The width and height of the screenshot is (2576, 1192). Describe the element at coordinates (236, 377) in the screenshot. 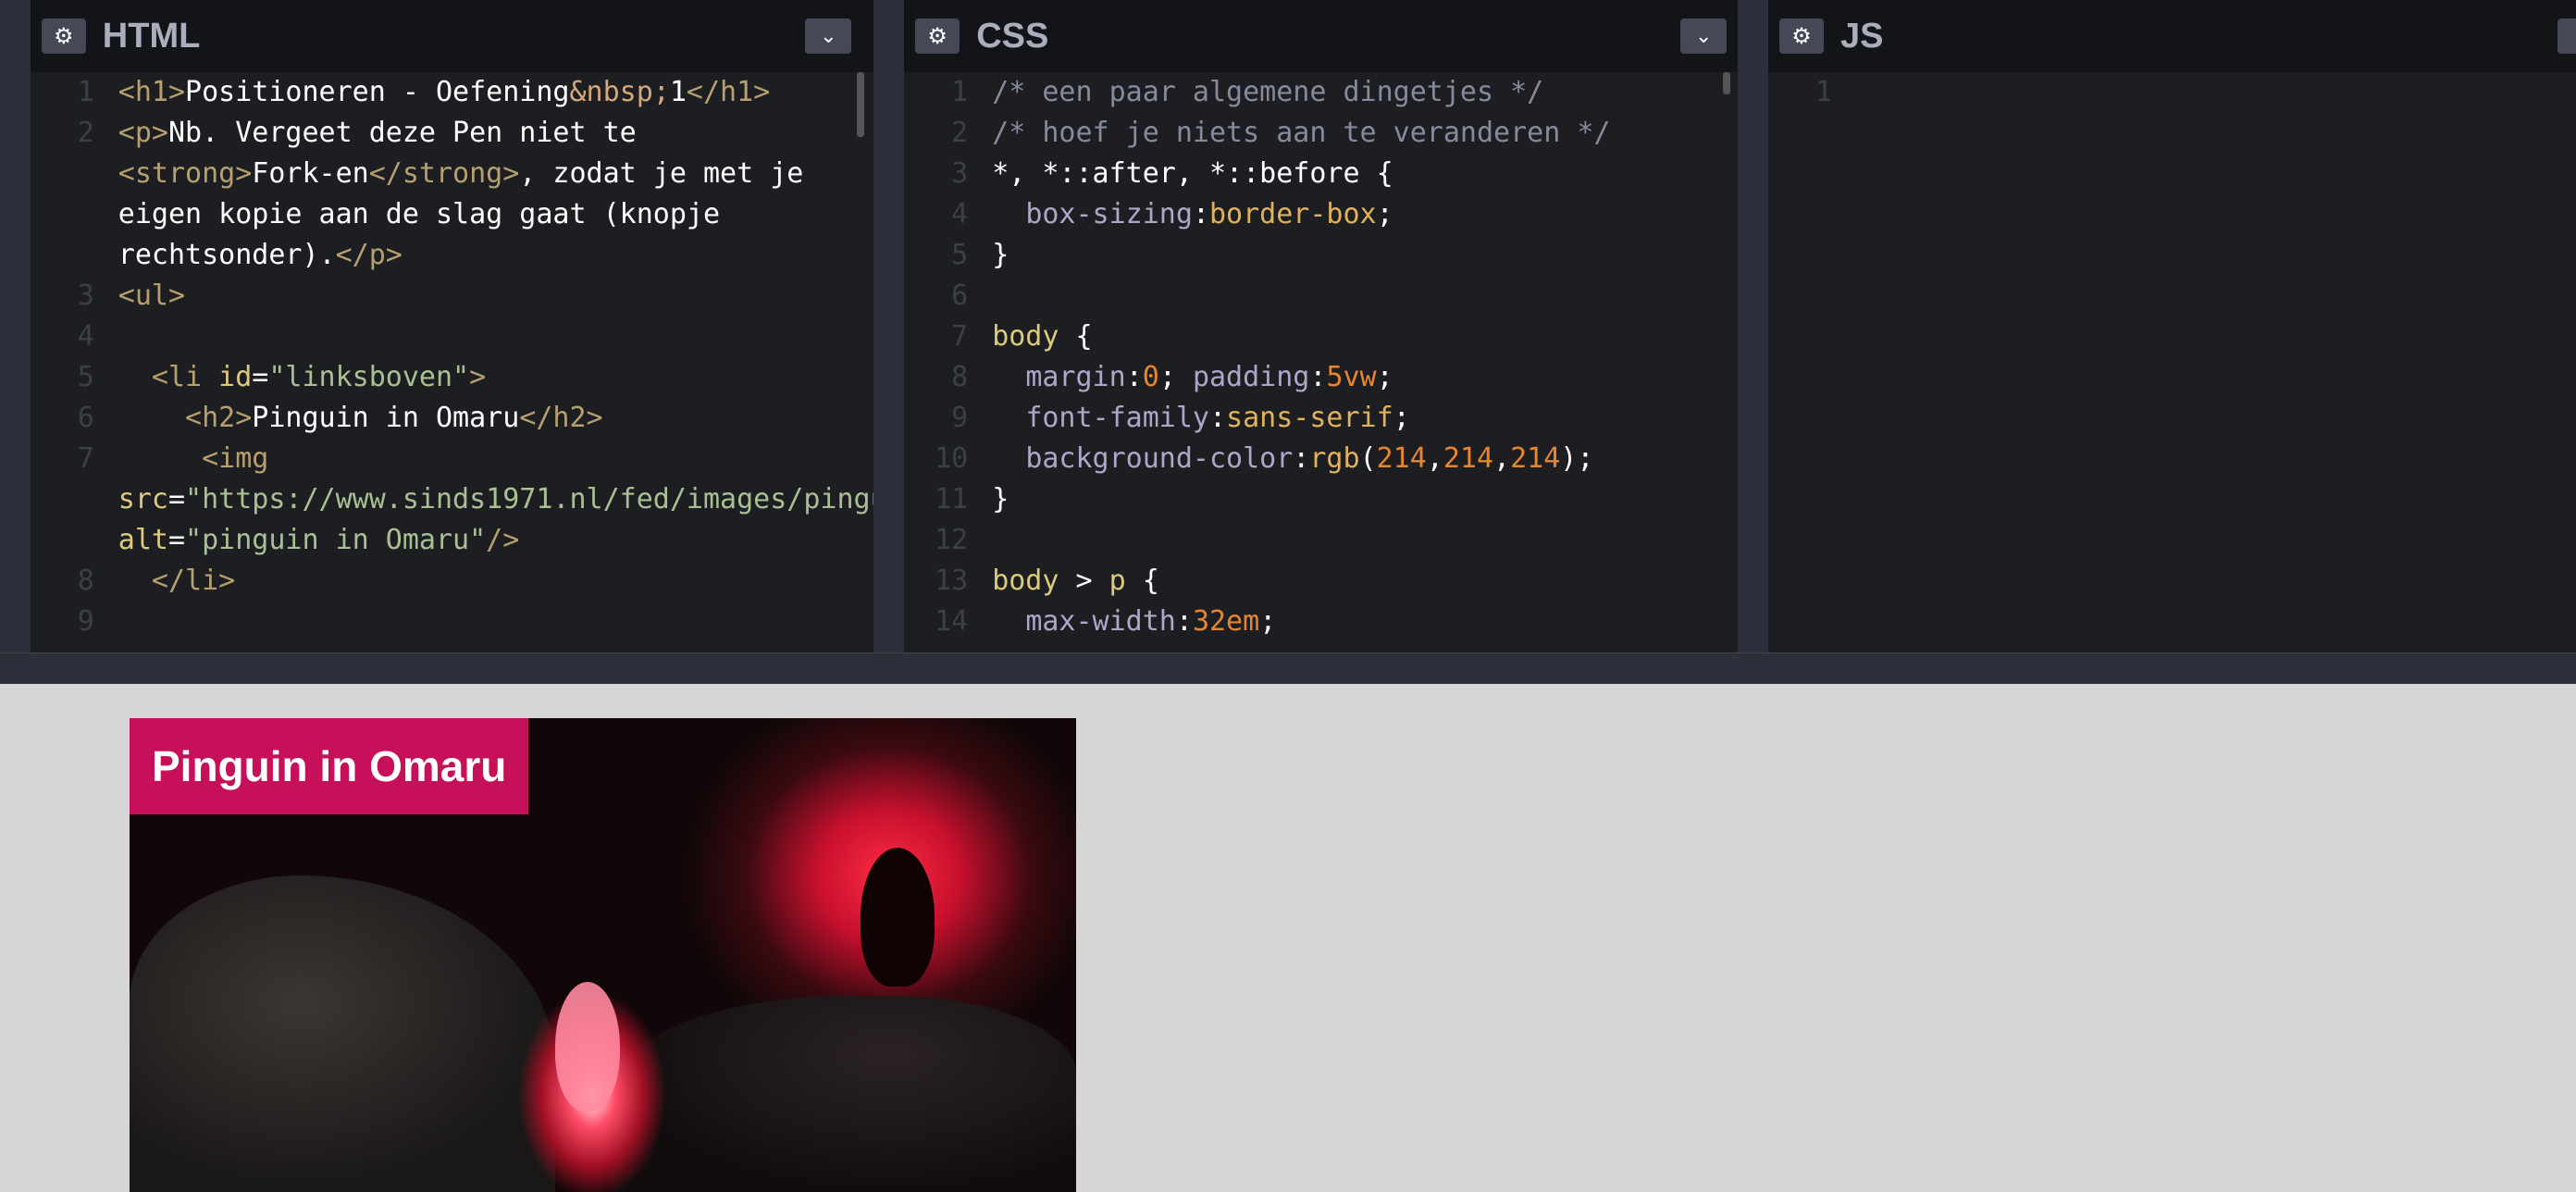

I see `code-token: id` at that location.